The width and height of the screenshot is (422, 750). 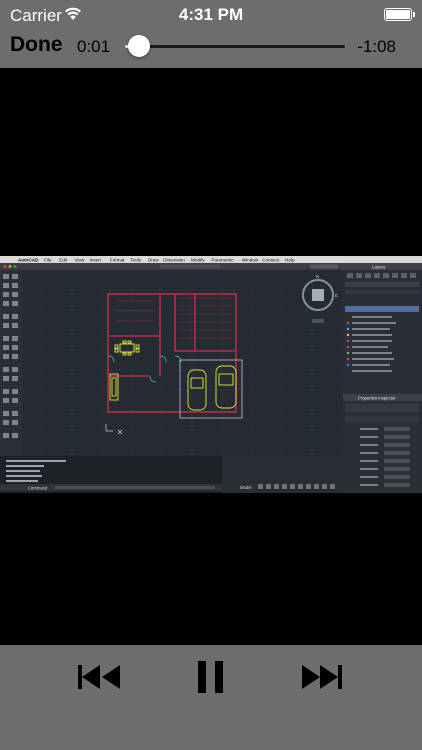 I want to click on menu-item: View, so click(x=79, y=260).